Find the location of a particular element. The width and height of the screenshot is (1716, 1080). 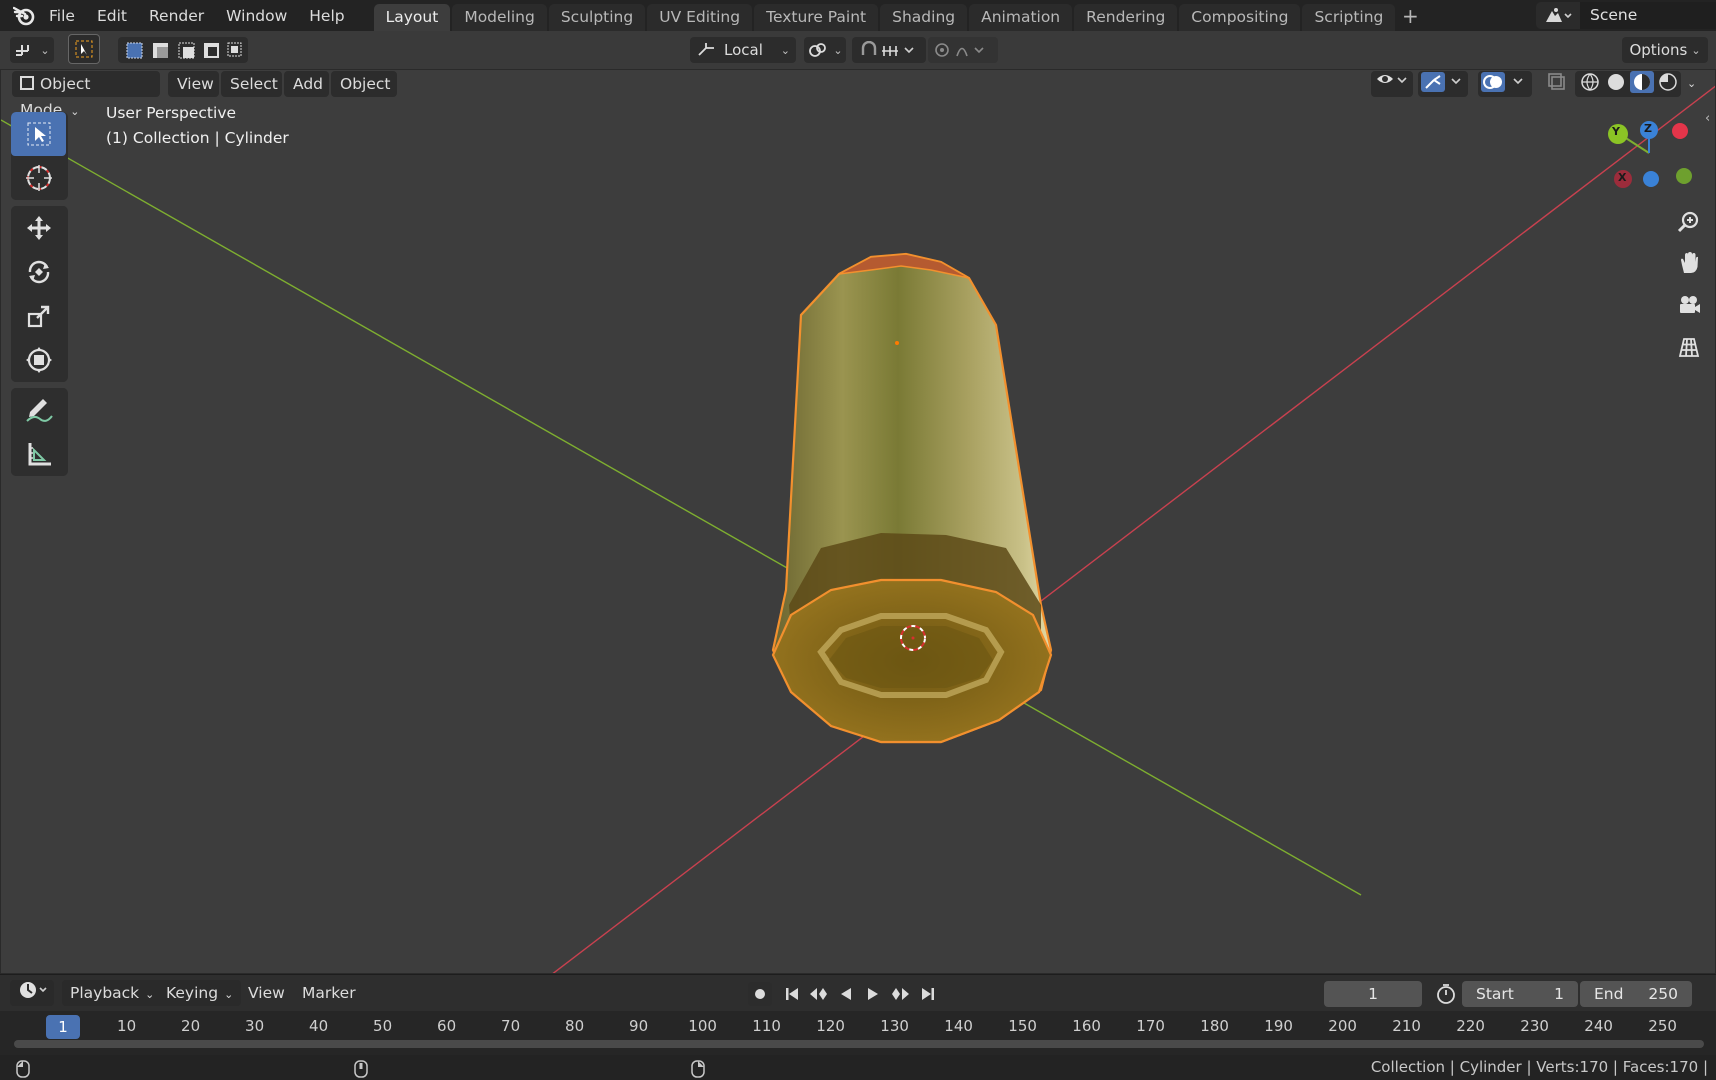

cylinder-object is located at coordinates (912, 498).